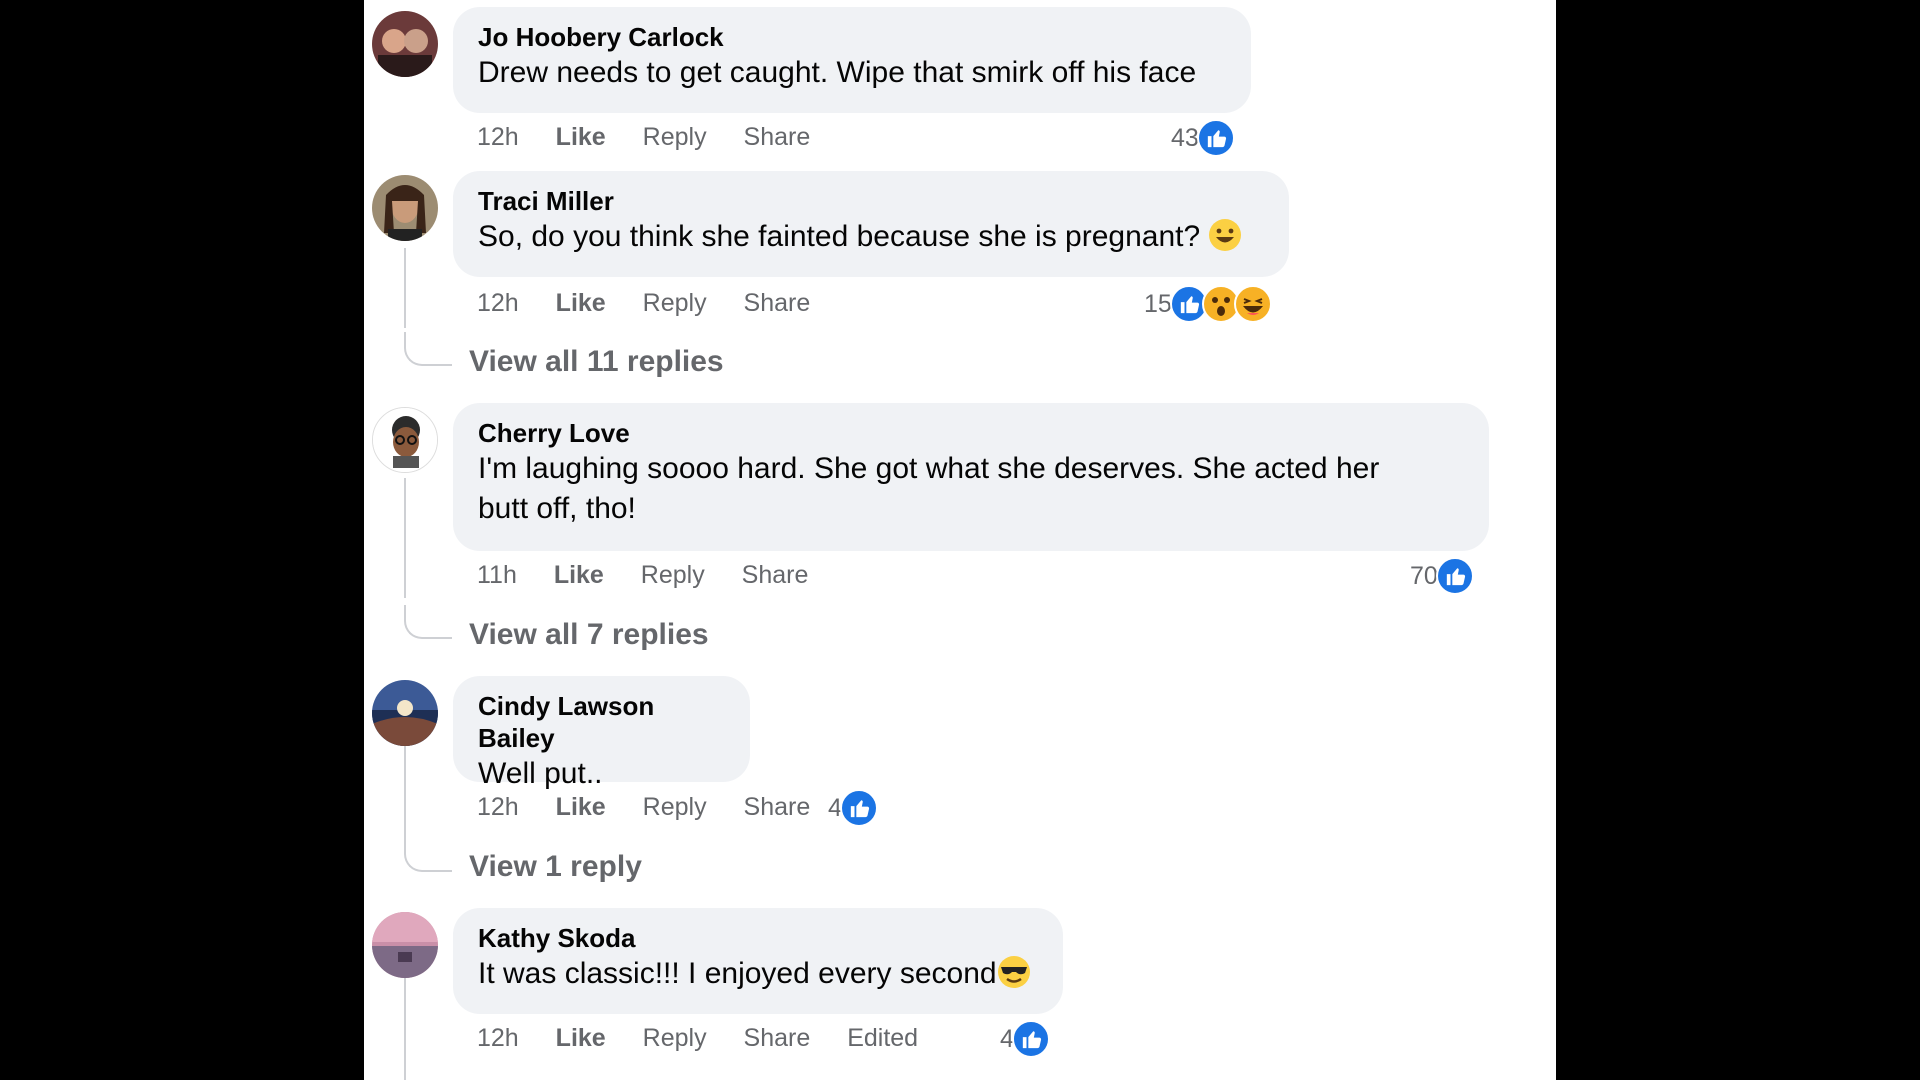  I want to click on comment-text-line-2: butt off, tho!, so click(557, 508).